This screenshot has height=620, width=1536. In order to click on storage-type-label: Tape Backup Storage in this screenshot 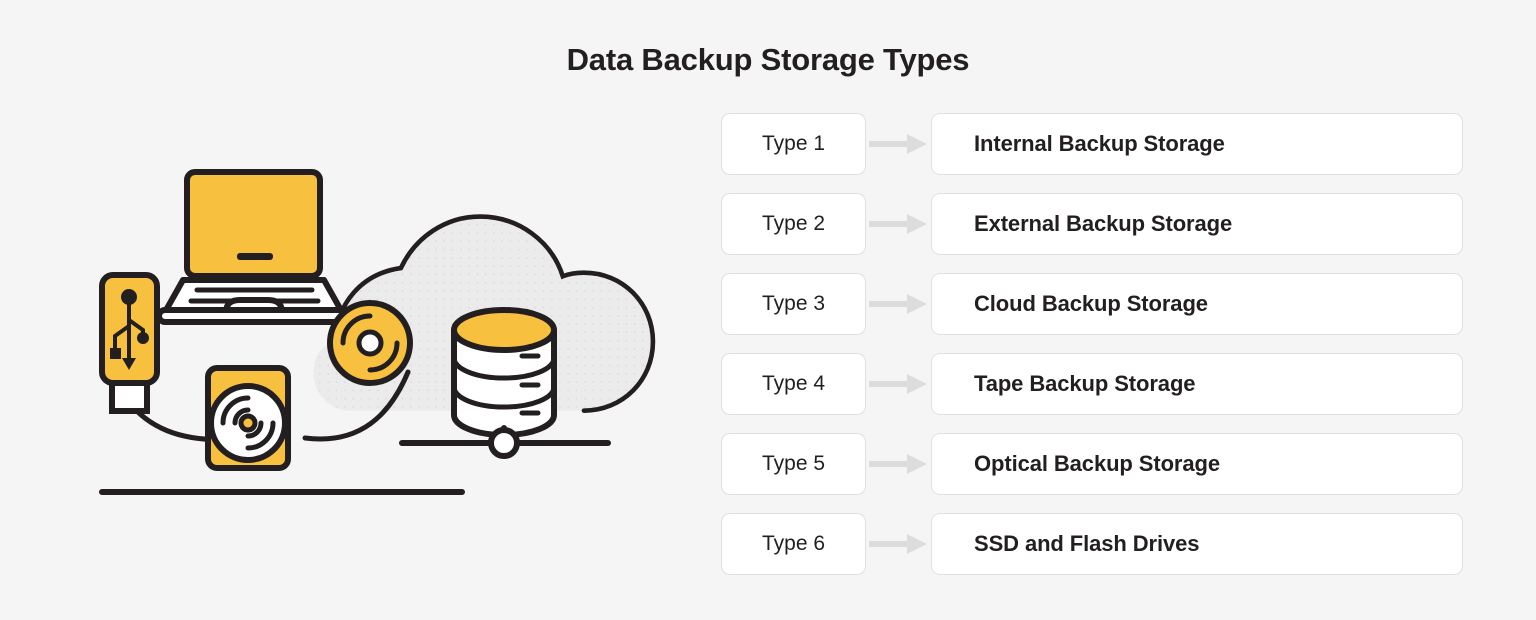, I will do `click(1197, 384)`.